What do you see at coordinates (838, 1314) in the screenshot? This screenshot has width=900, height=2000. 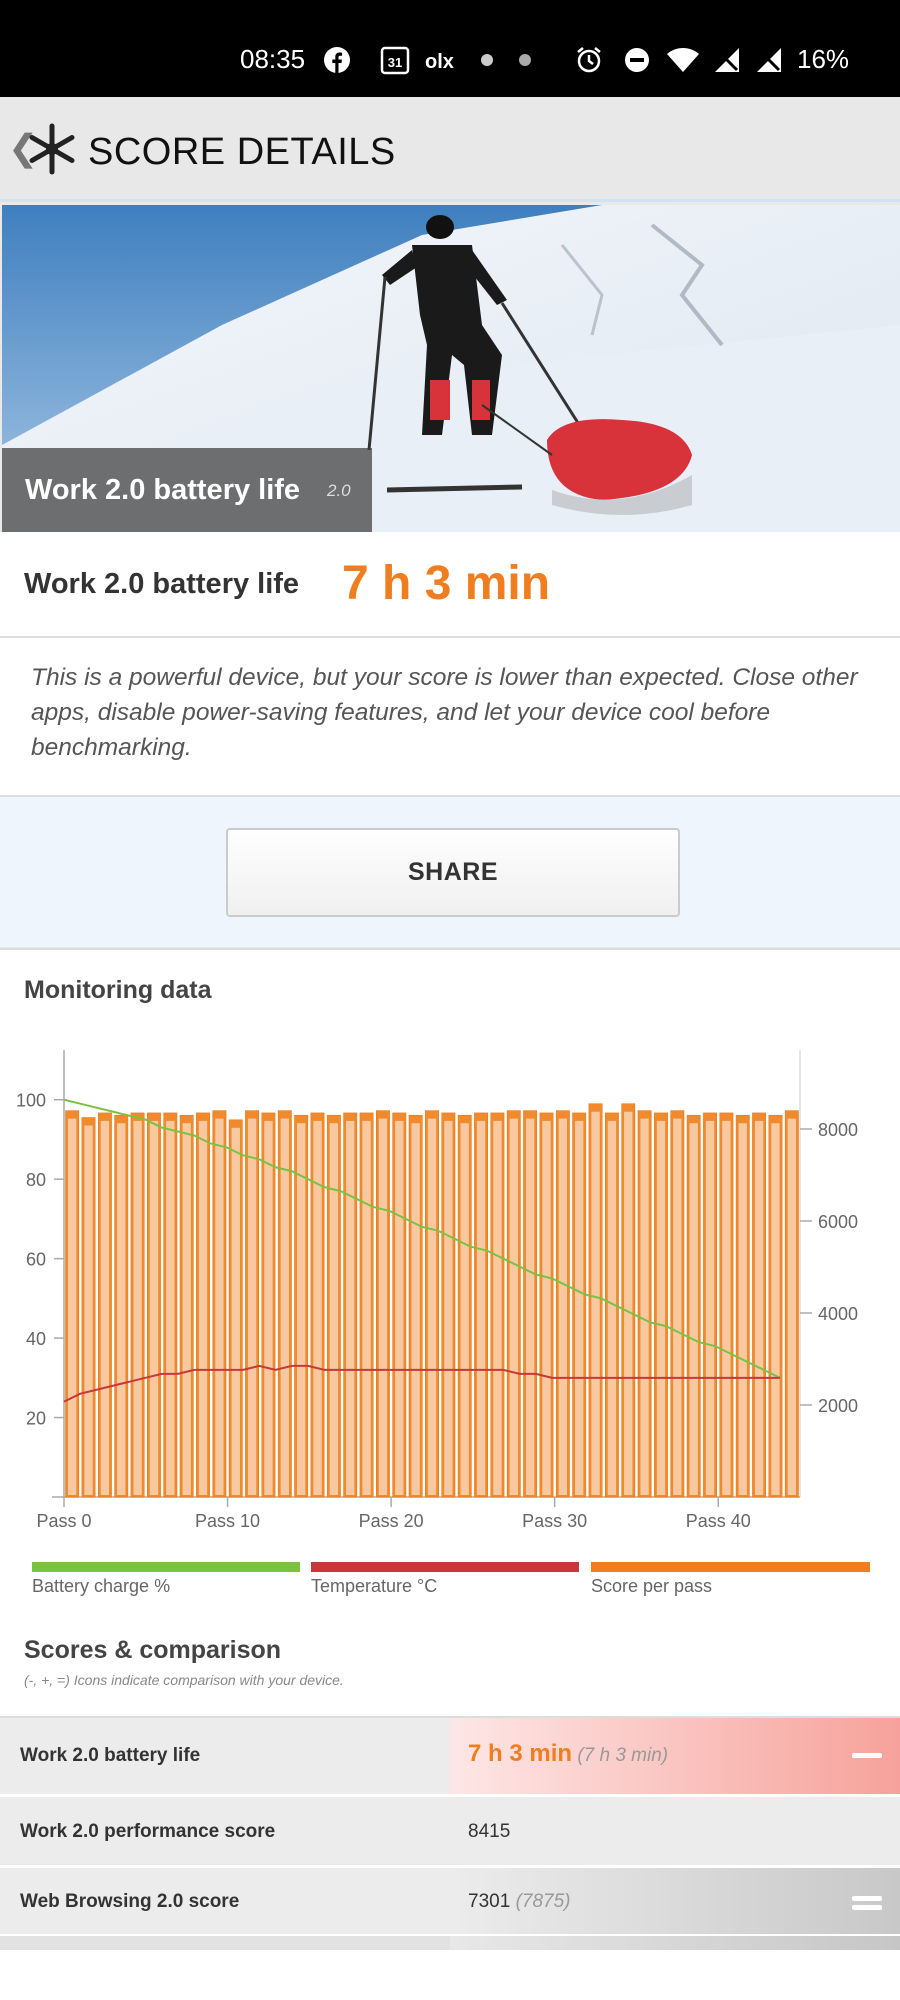 I see `y-right-tick-label: 4000` at bounding box center [838, 1314].